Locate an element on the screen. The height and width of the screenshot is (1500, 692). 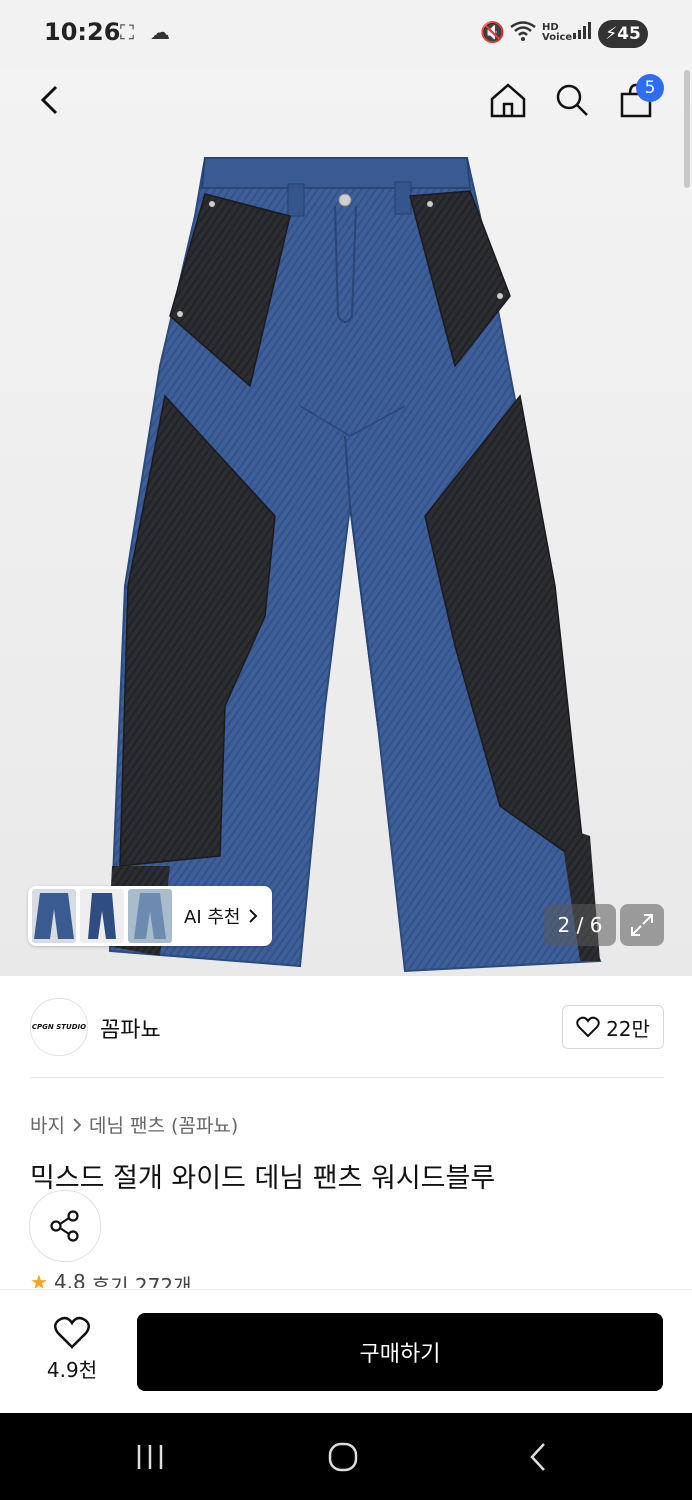
wishlist-count: 4.9천 is located at coordinates (72, 1370).